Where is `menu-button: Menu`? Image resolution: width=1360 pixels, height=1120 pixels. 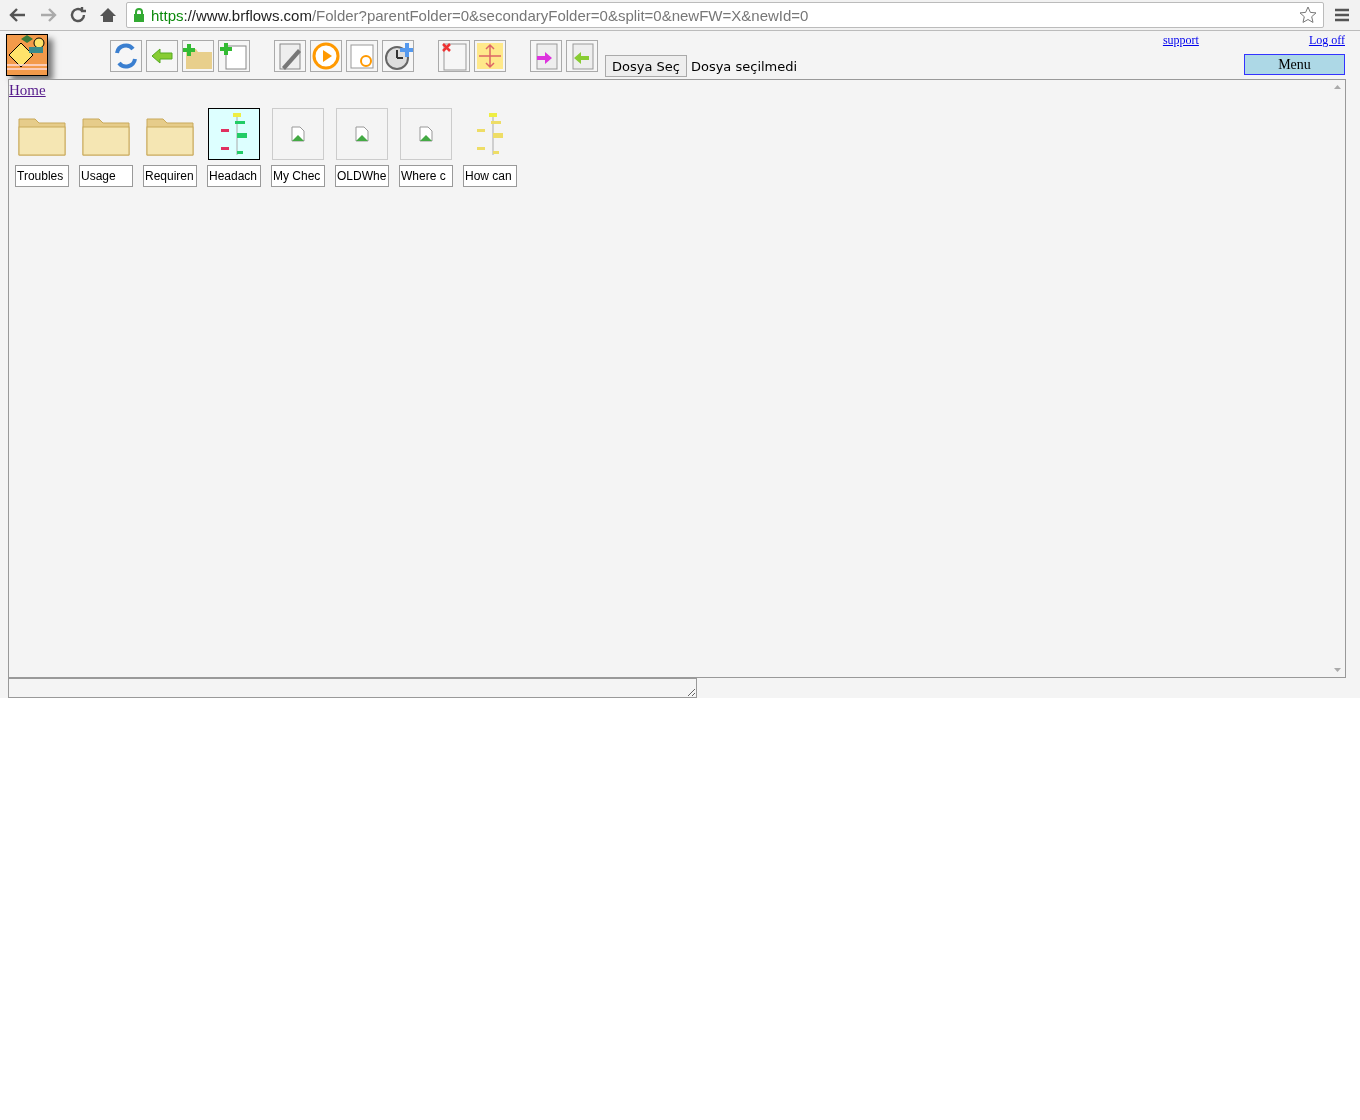
menu-button: Menu is located at coordinates (1294, 64).